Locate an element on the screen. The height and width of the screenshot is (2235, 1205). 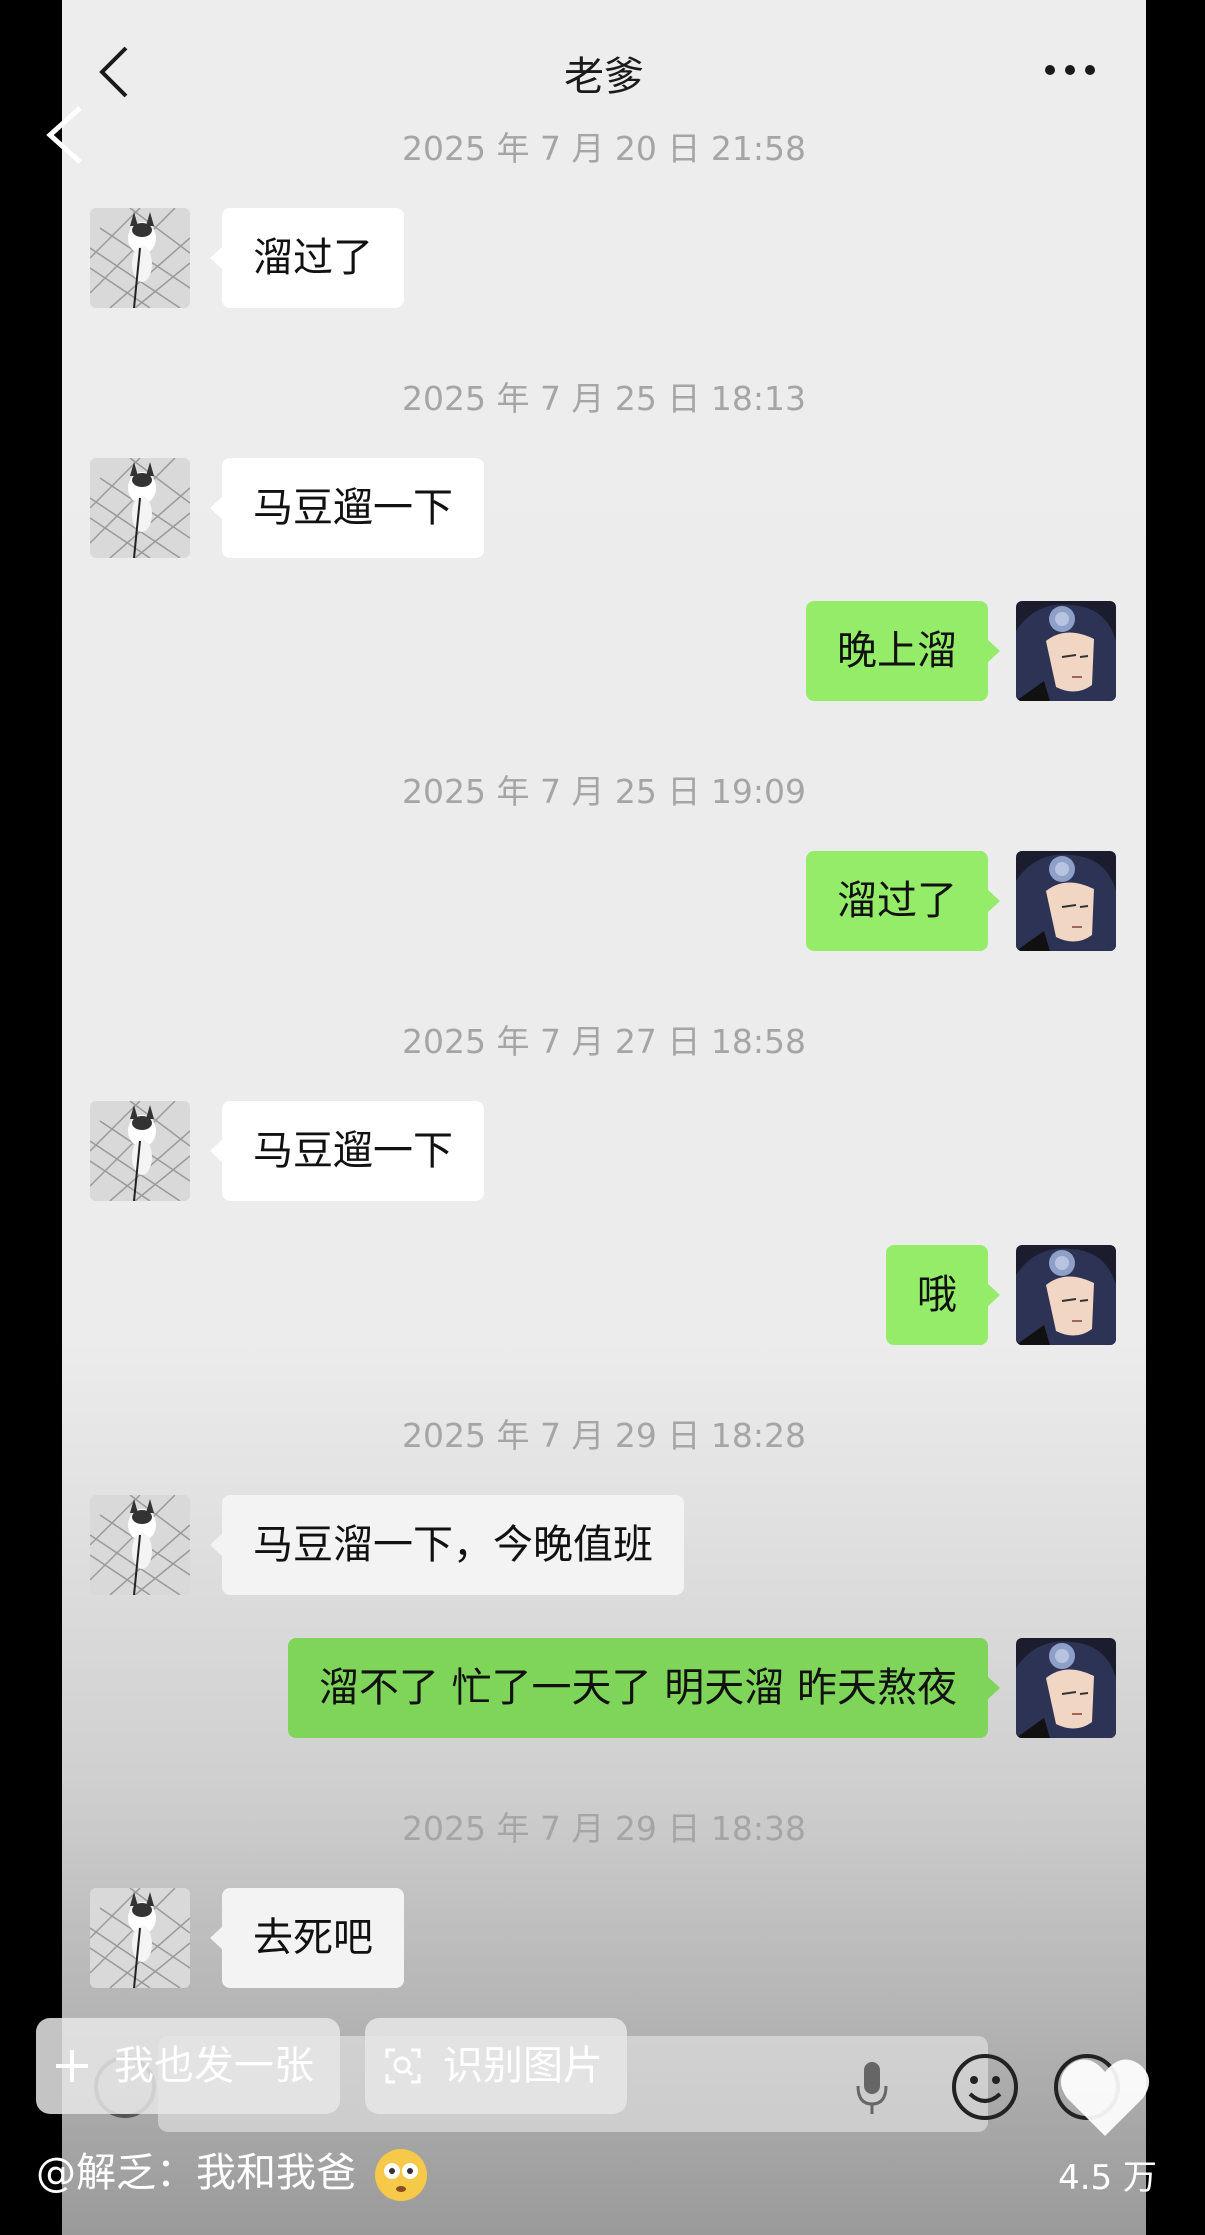
message-timestamp: 2025 年 7 月 29 日 18:38 is located at coordinates (603, 1828).